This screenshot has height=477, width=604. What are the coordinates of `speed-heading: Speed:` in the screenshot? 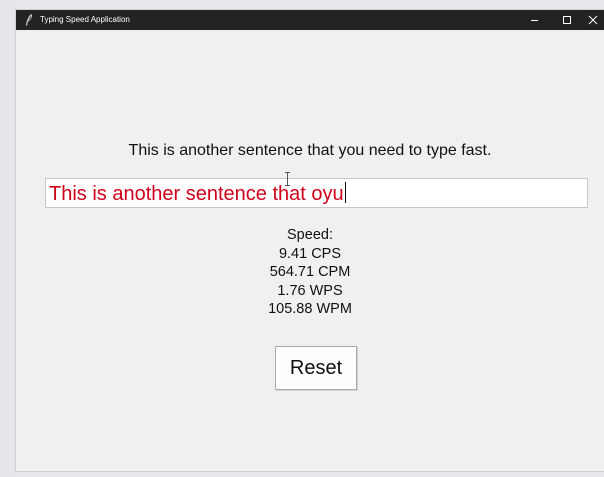 It's located at (310, 235).